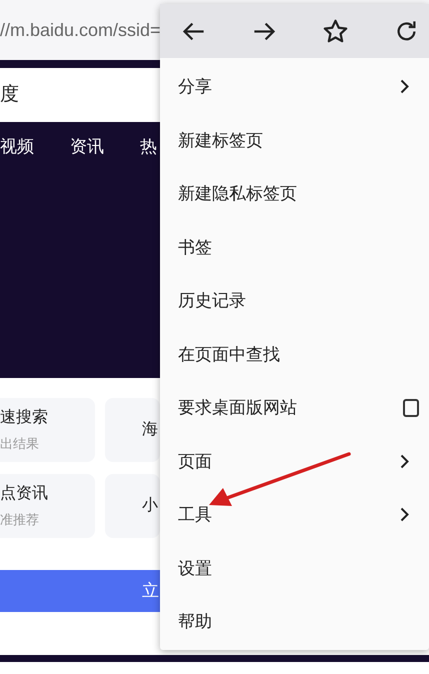 This screenshot has width=429, height=674. I want to click on menu-item: 历史记录, so click(294, 301).